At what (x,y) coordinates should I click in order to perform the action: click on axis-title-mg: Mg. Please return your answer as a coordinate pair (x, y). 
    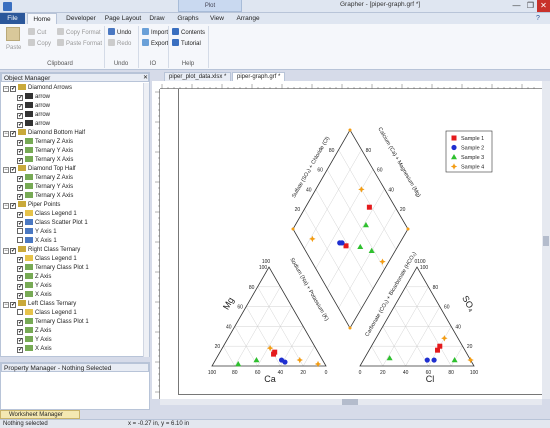
    Looking at the image, I should click on (228, 304).